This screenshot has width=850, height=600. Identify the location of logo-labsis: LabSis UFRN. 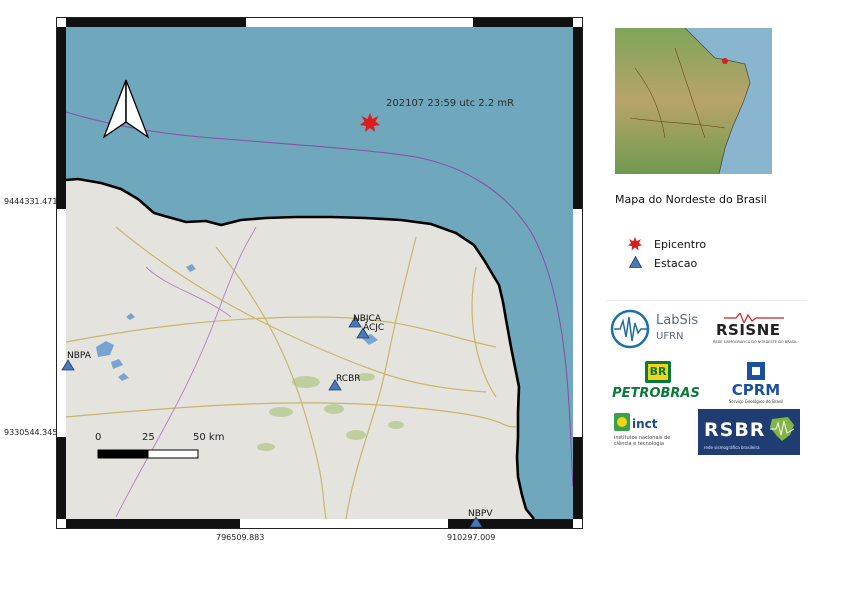
(656, 329).